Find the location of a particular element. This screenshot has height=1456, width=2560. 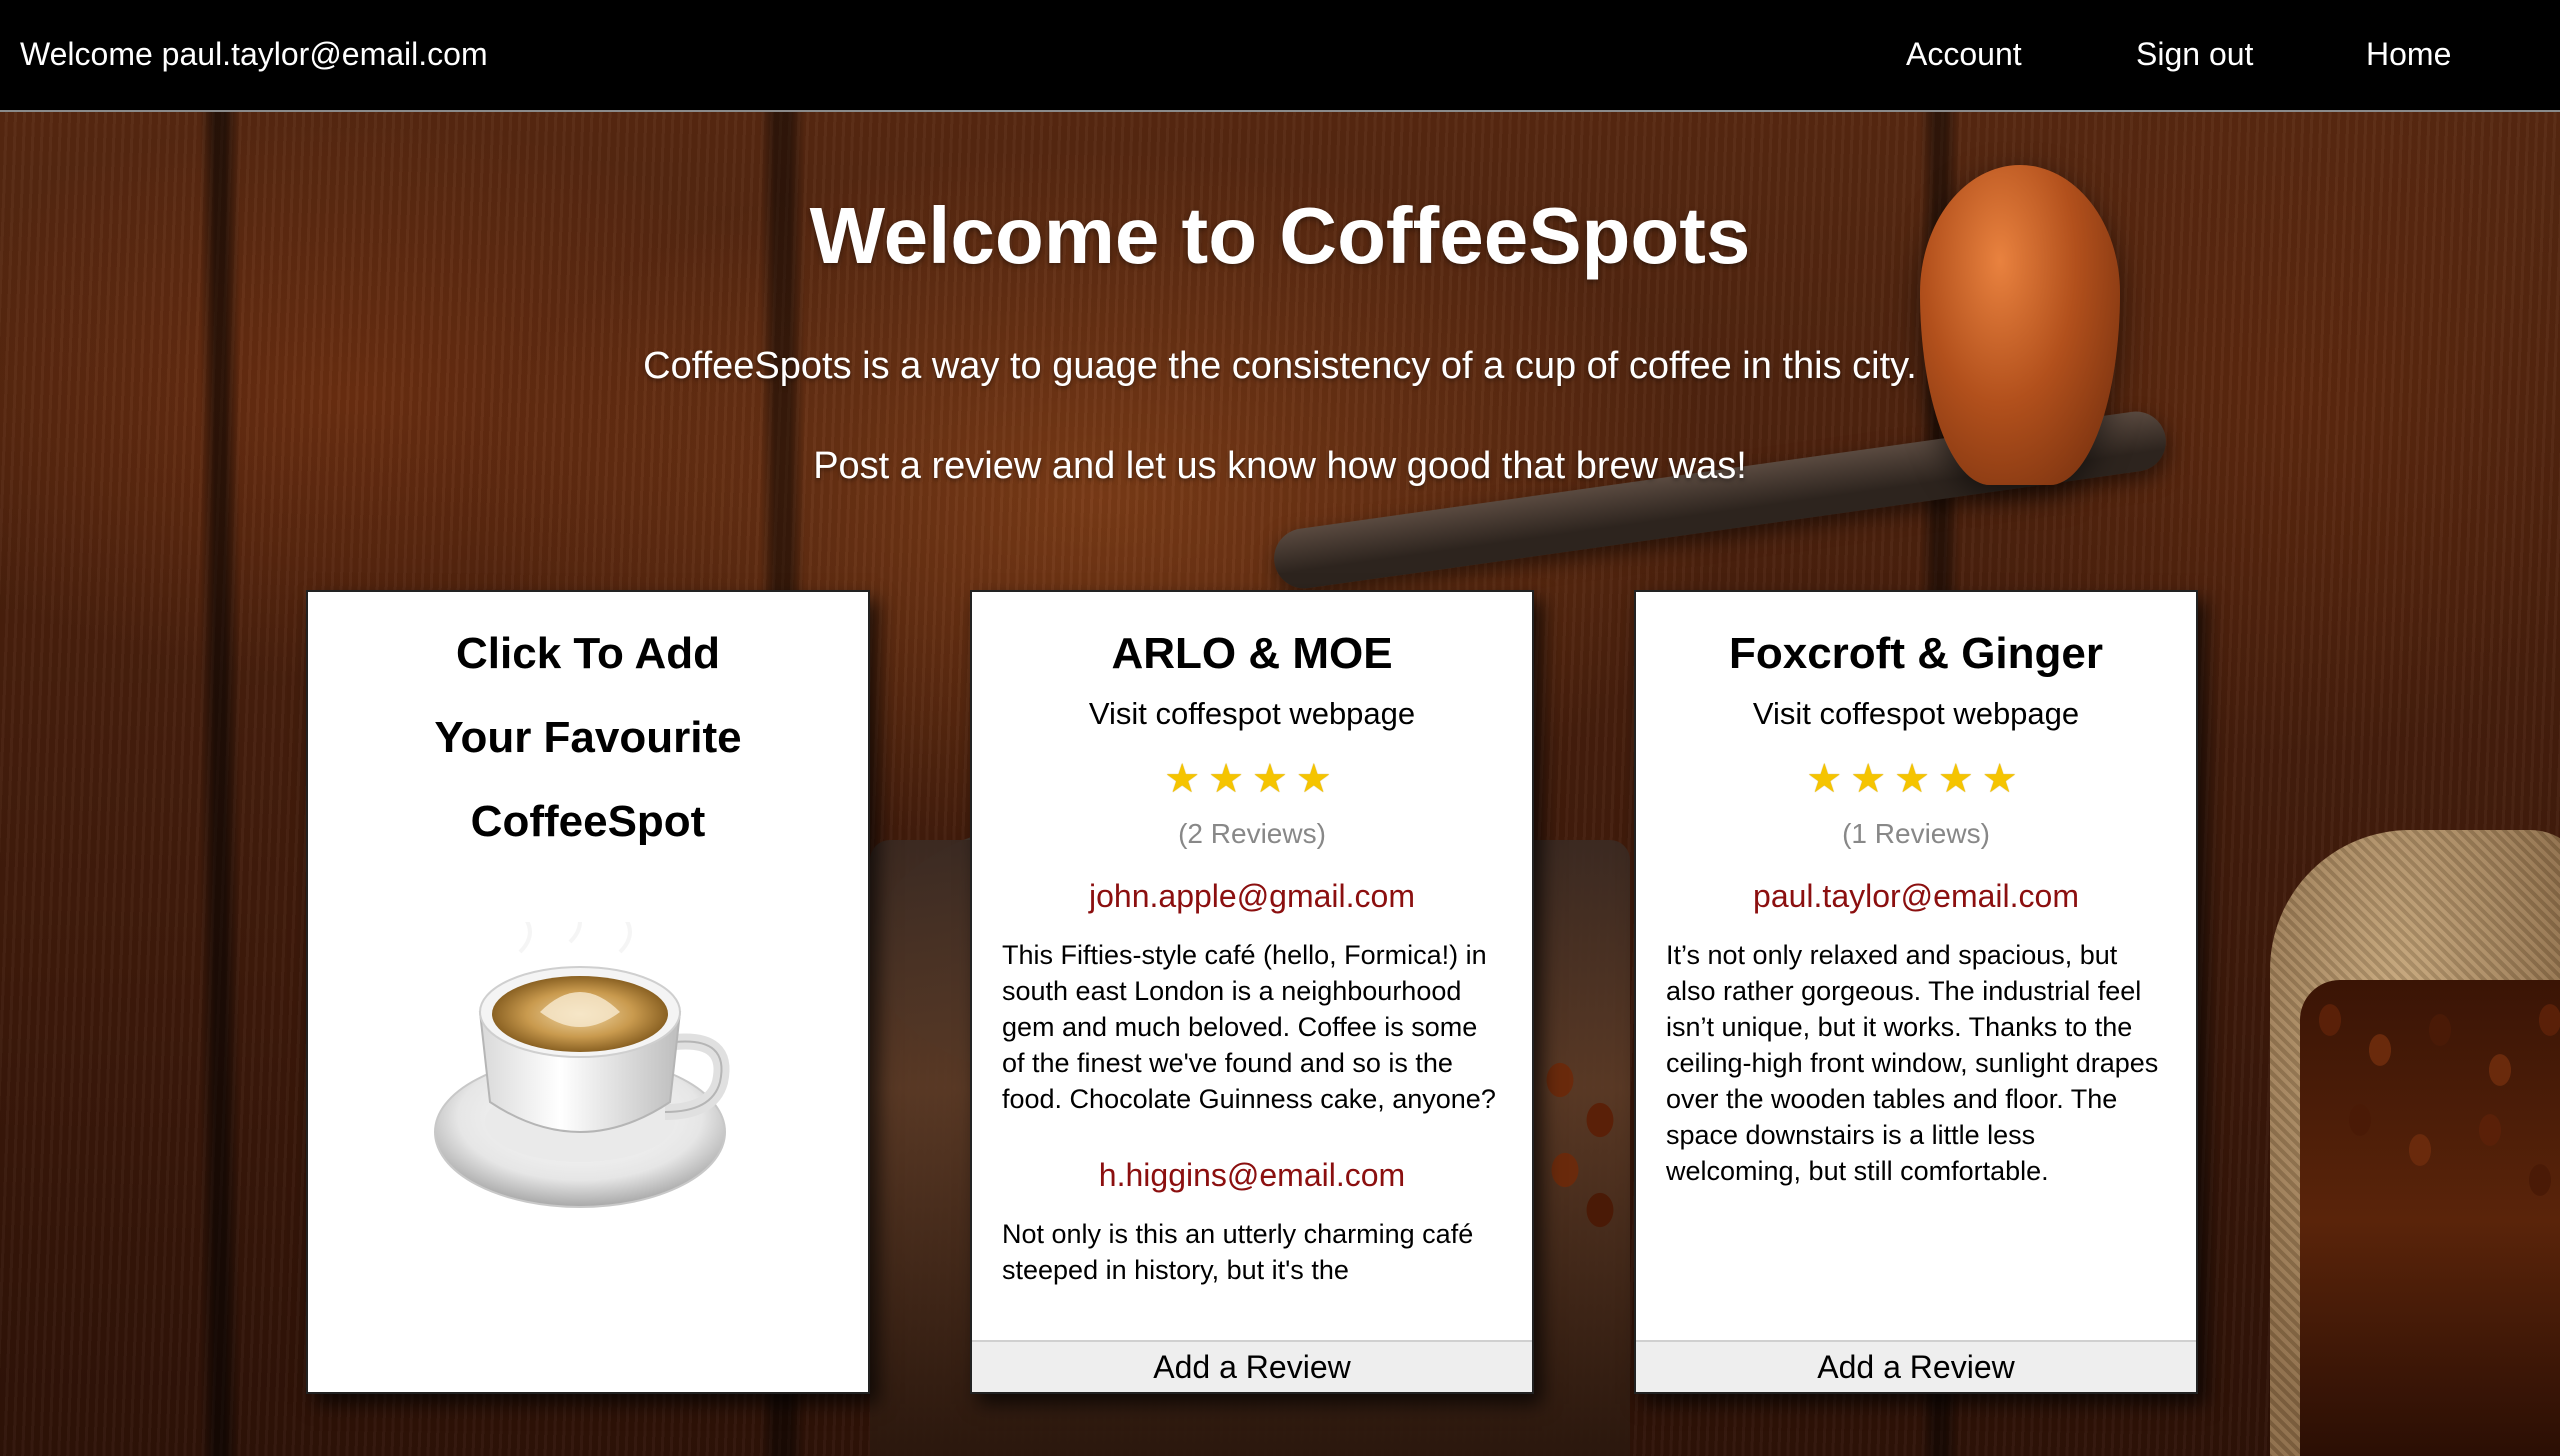

add-coffeespot-title: Click To Add Your Favourite CoffeeSpot is located at coordinates (588, 738).